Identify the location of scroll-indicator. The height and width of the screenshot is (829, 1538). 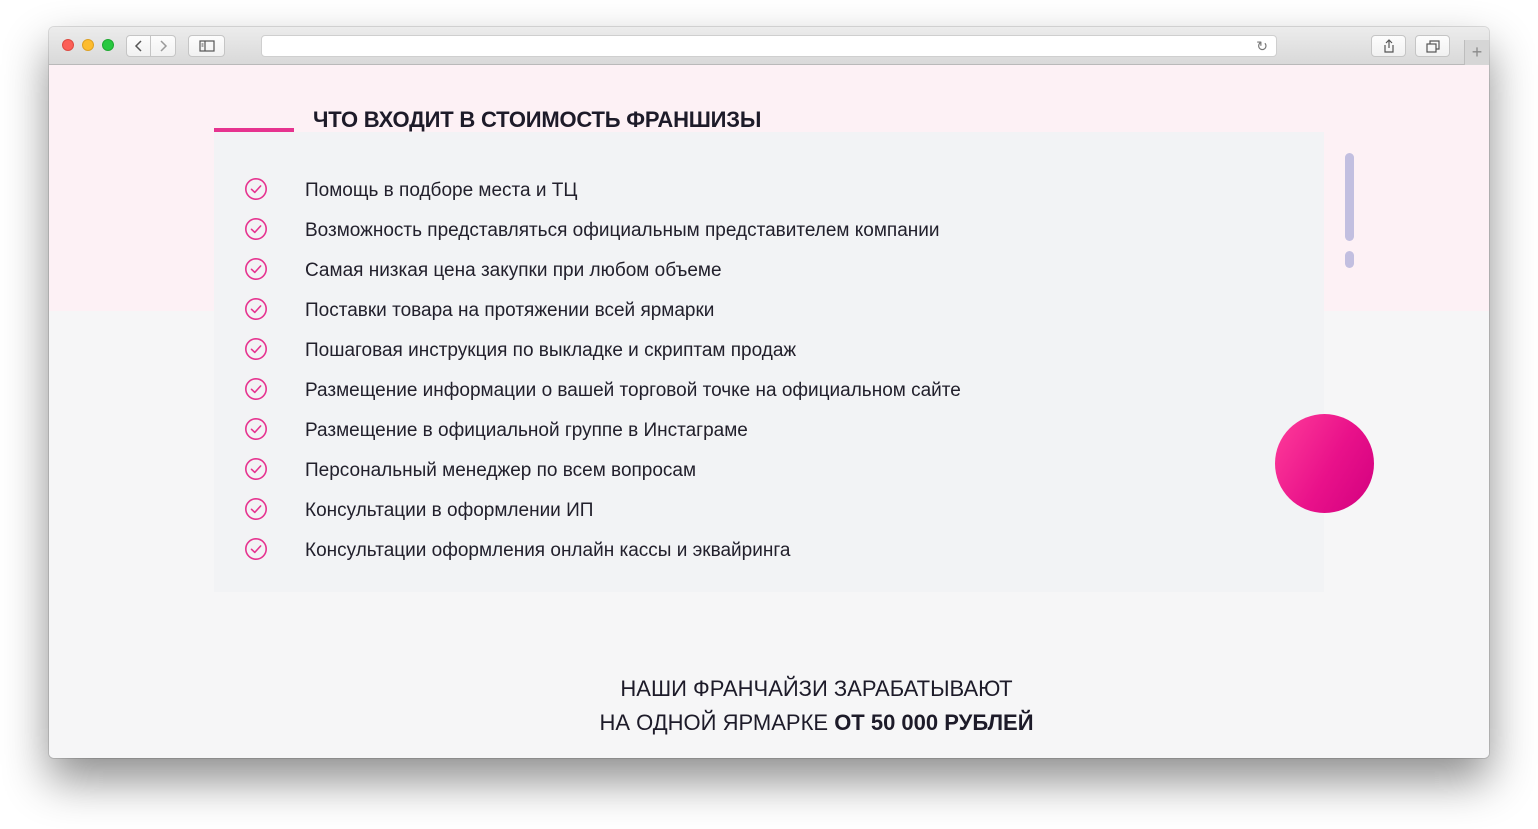
(1349, 197).